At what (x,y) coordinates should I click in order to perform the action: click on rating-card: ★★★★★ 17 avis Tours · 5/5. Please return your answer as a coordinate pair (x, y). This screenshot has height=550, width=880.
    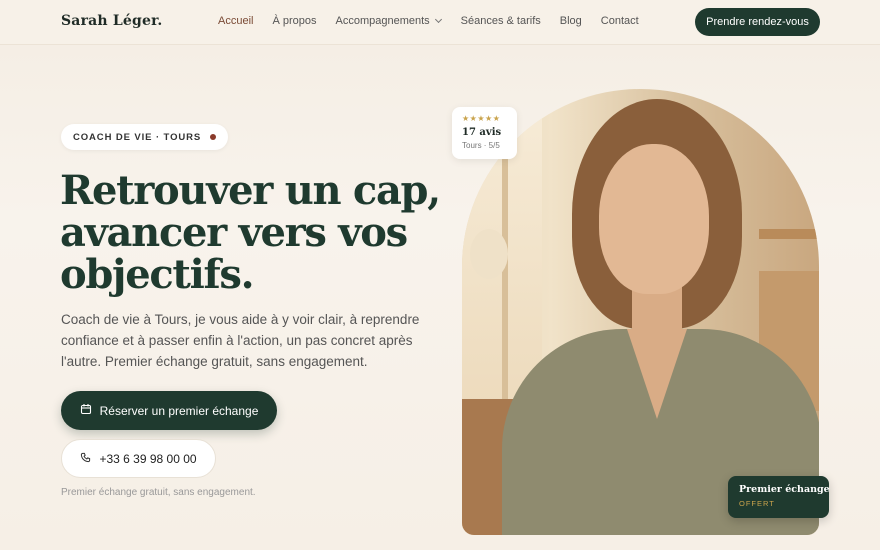
    Looking at the image, I should click on (484, 133).